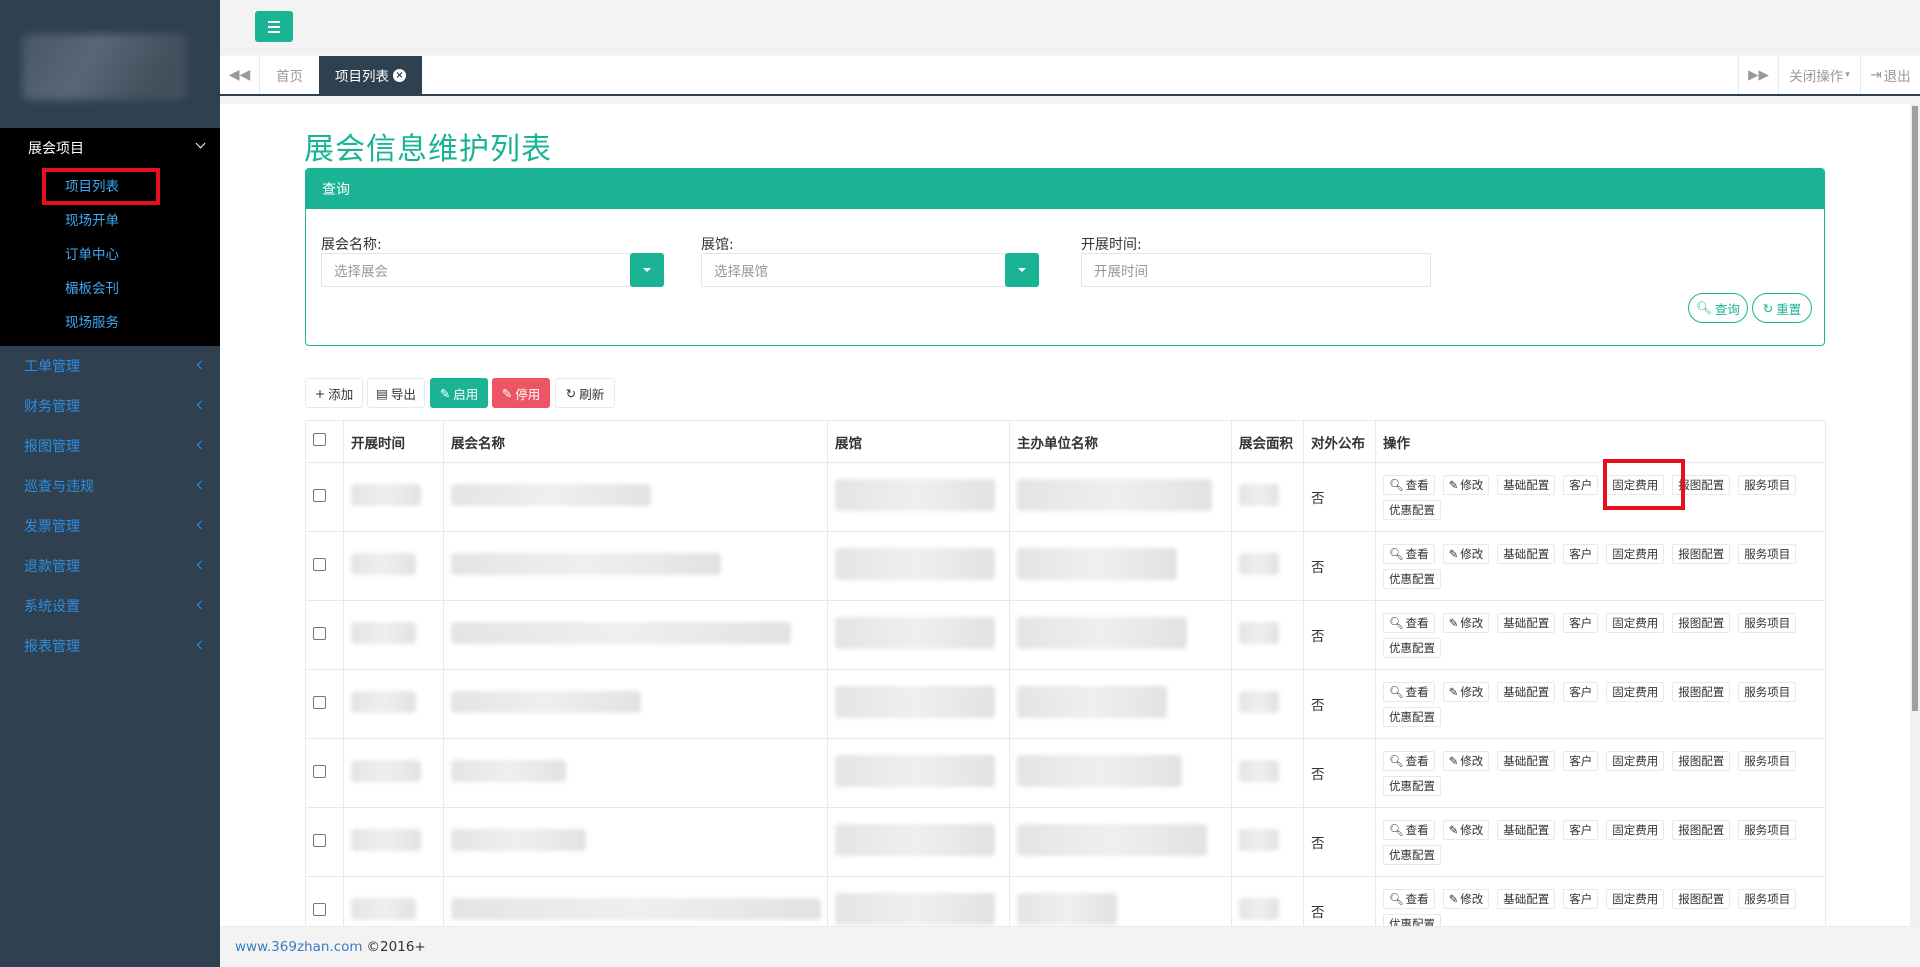 This screenshot has height=967, width=1920. I want to click on close-ops-dropdown: 关闭操作 ▾, so click(1819, 75).